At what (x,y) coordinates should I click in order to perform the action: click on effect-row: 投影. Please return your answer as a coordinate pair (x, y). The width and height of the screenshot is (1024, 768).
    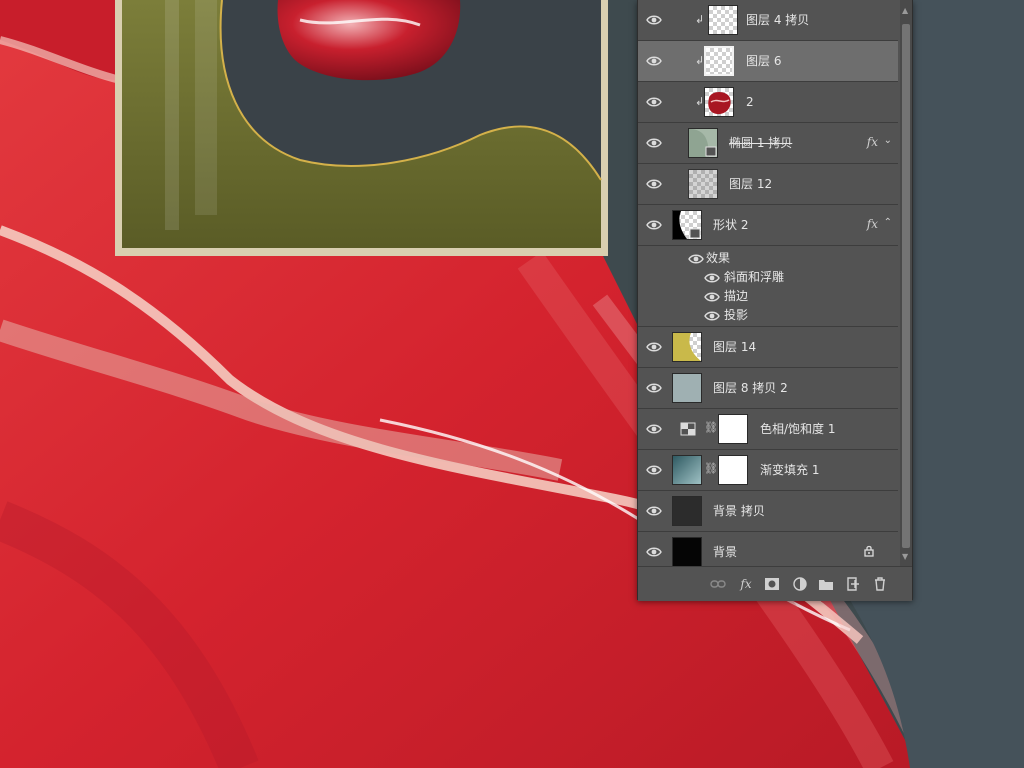
    Looking at the image, I should click on (768, 315).